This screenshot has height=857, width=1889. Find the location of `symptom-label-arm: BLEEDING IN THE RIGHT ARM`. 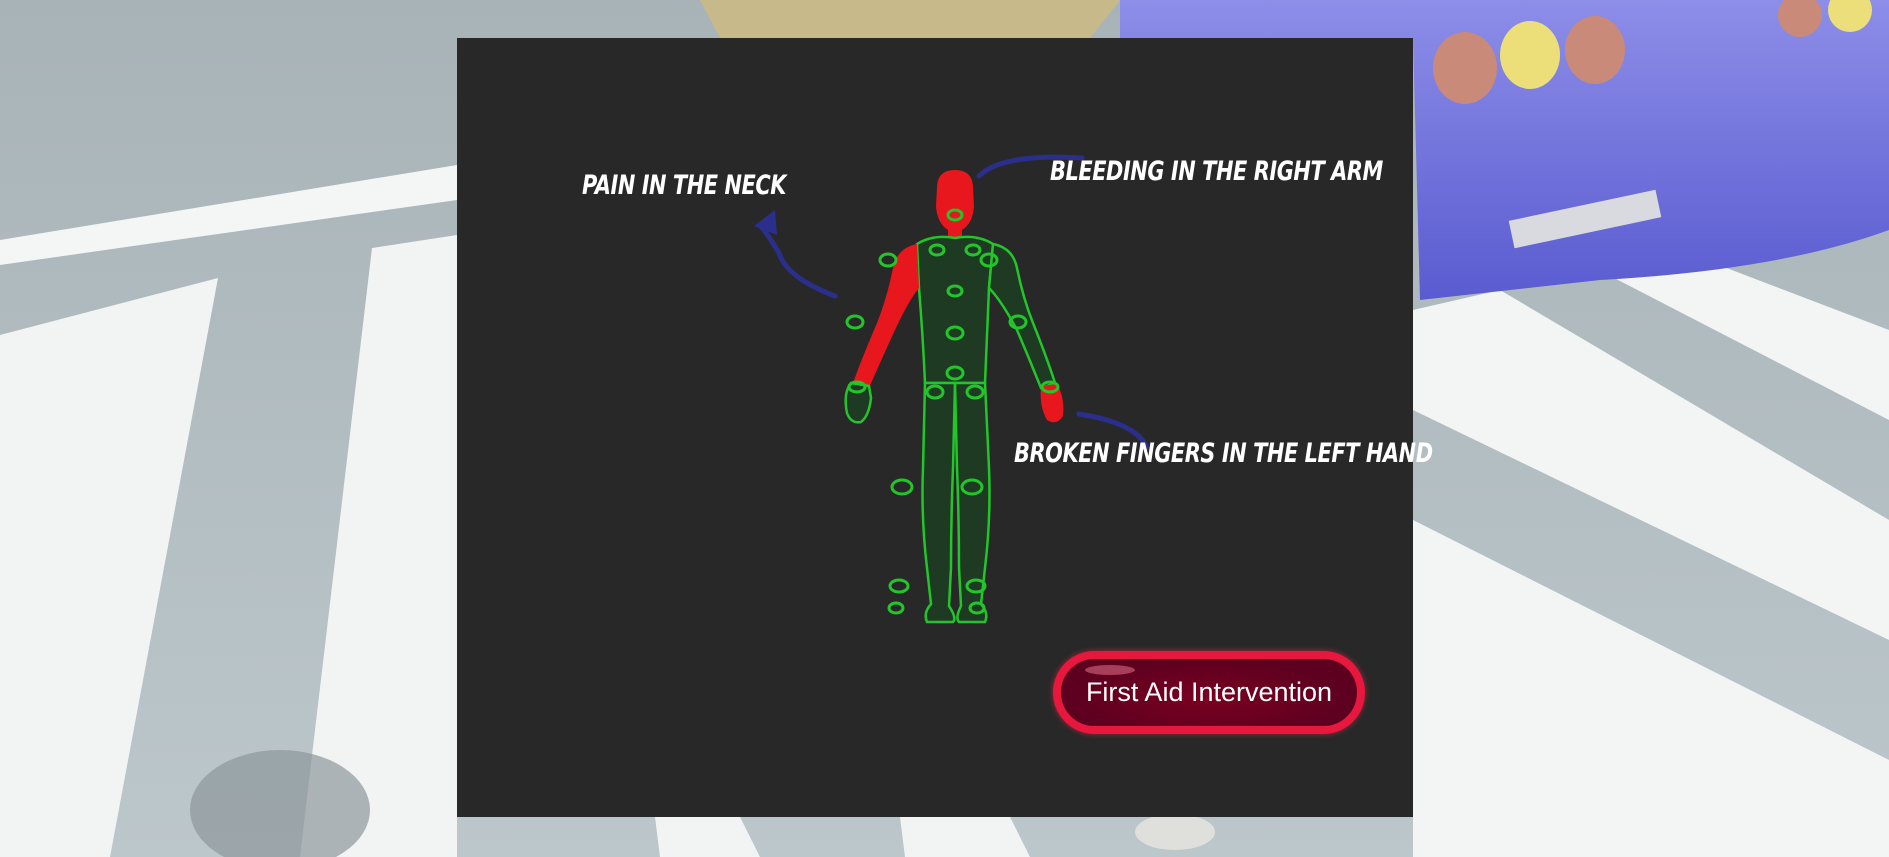

symptom-label-arm: BLEEDING IN THE RIGHT ARM is located at coordinates (1216, 171).